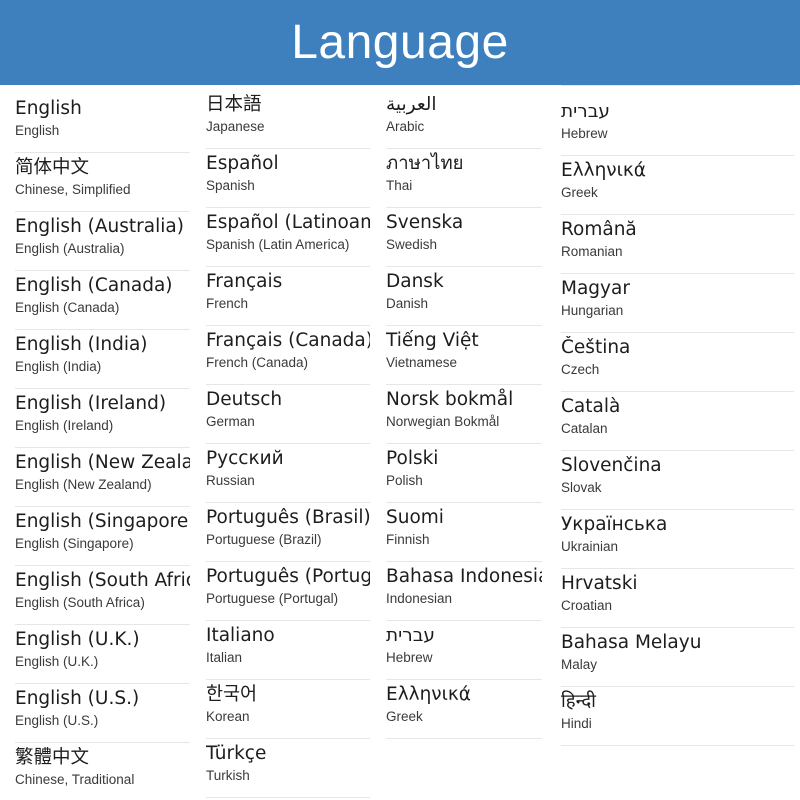 The image size is (800, 800). What do you see at coordinates (58, 367) in the screenshot?
I see `language-english-name: English (India)` at bounding box center [58, 367].